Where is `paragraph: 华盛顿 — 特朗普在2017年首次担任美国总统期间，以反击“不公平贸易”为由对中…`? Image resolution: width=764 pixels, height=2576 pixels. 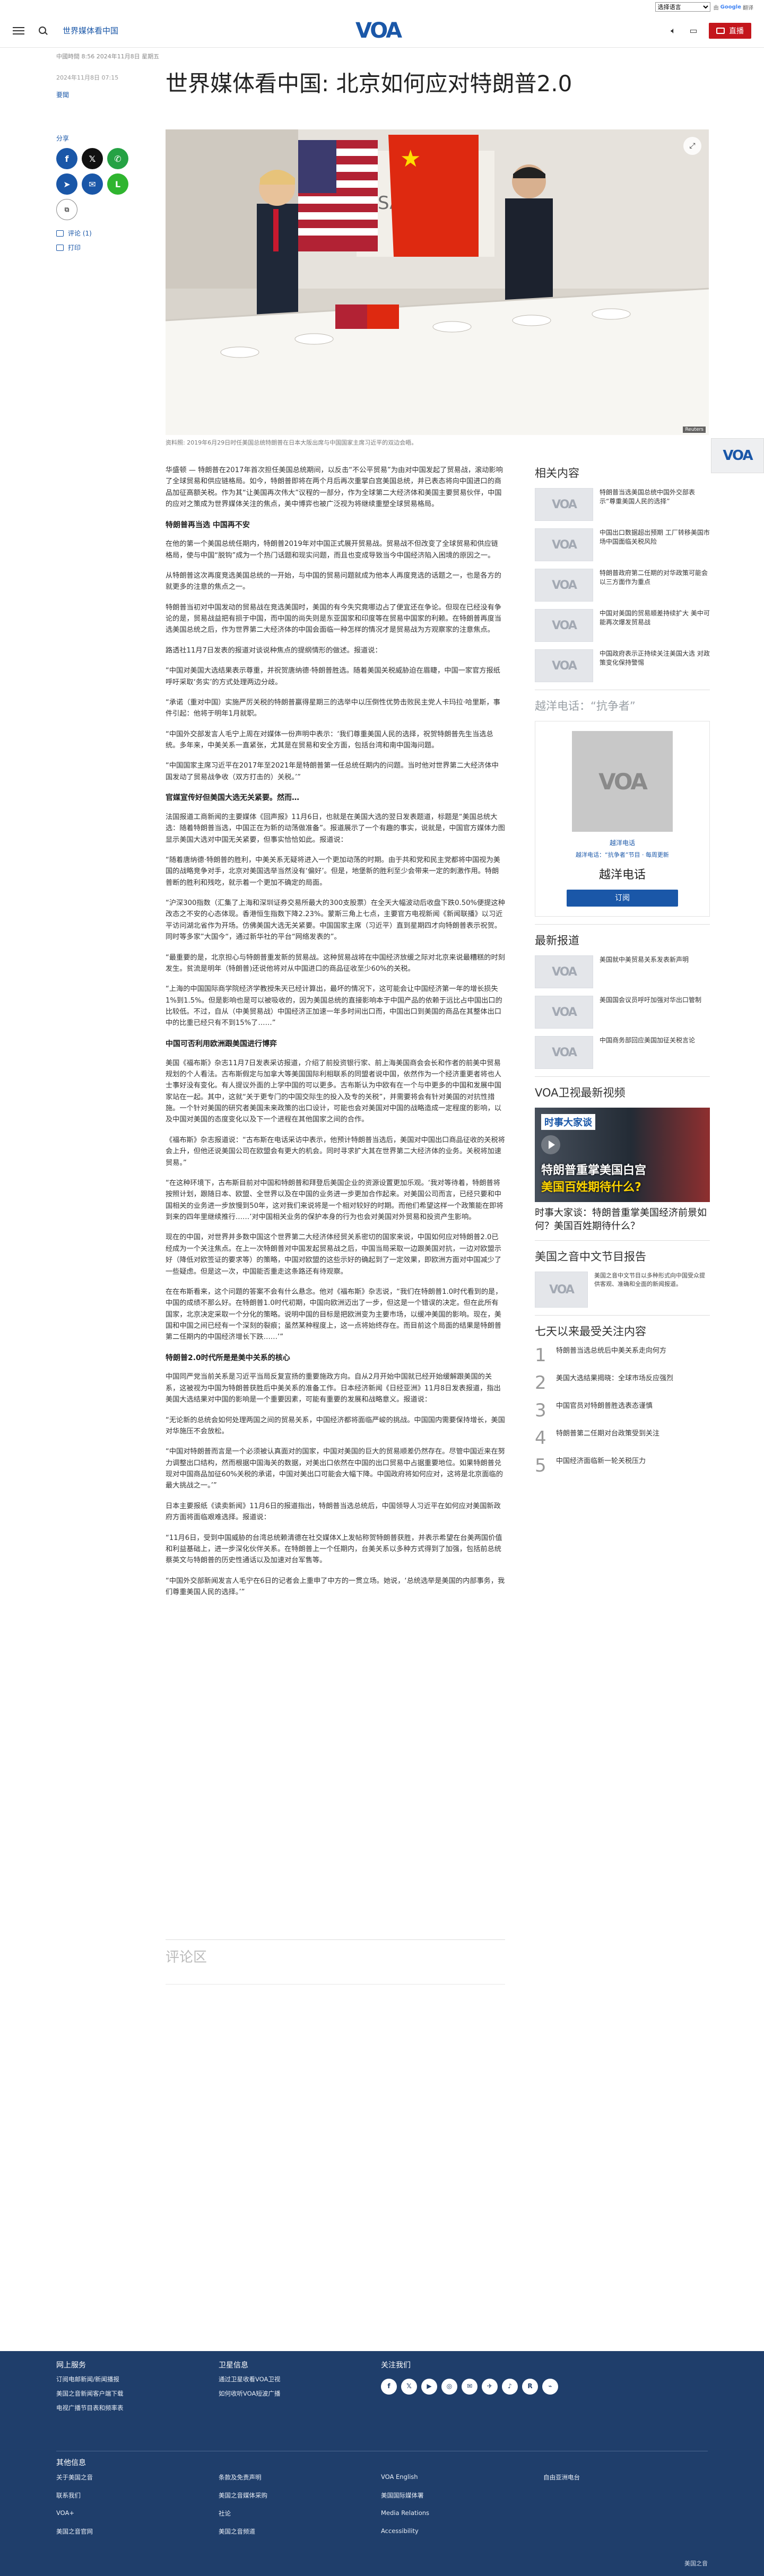 paragraph: 华盛顿 — 特朗普在2017年首次担任美国总统期间，以反击“不公平贸易”为由对中… is located at coordinates (334, 488).